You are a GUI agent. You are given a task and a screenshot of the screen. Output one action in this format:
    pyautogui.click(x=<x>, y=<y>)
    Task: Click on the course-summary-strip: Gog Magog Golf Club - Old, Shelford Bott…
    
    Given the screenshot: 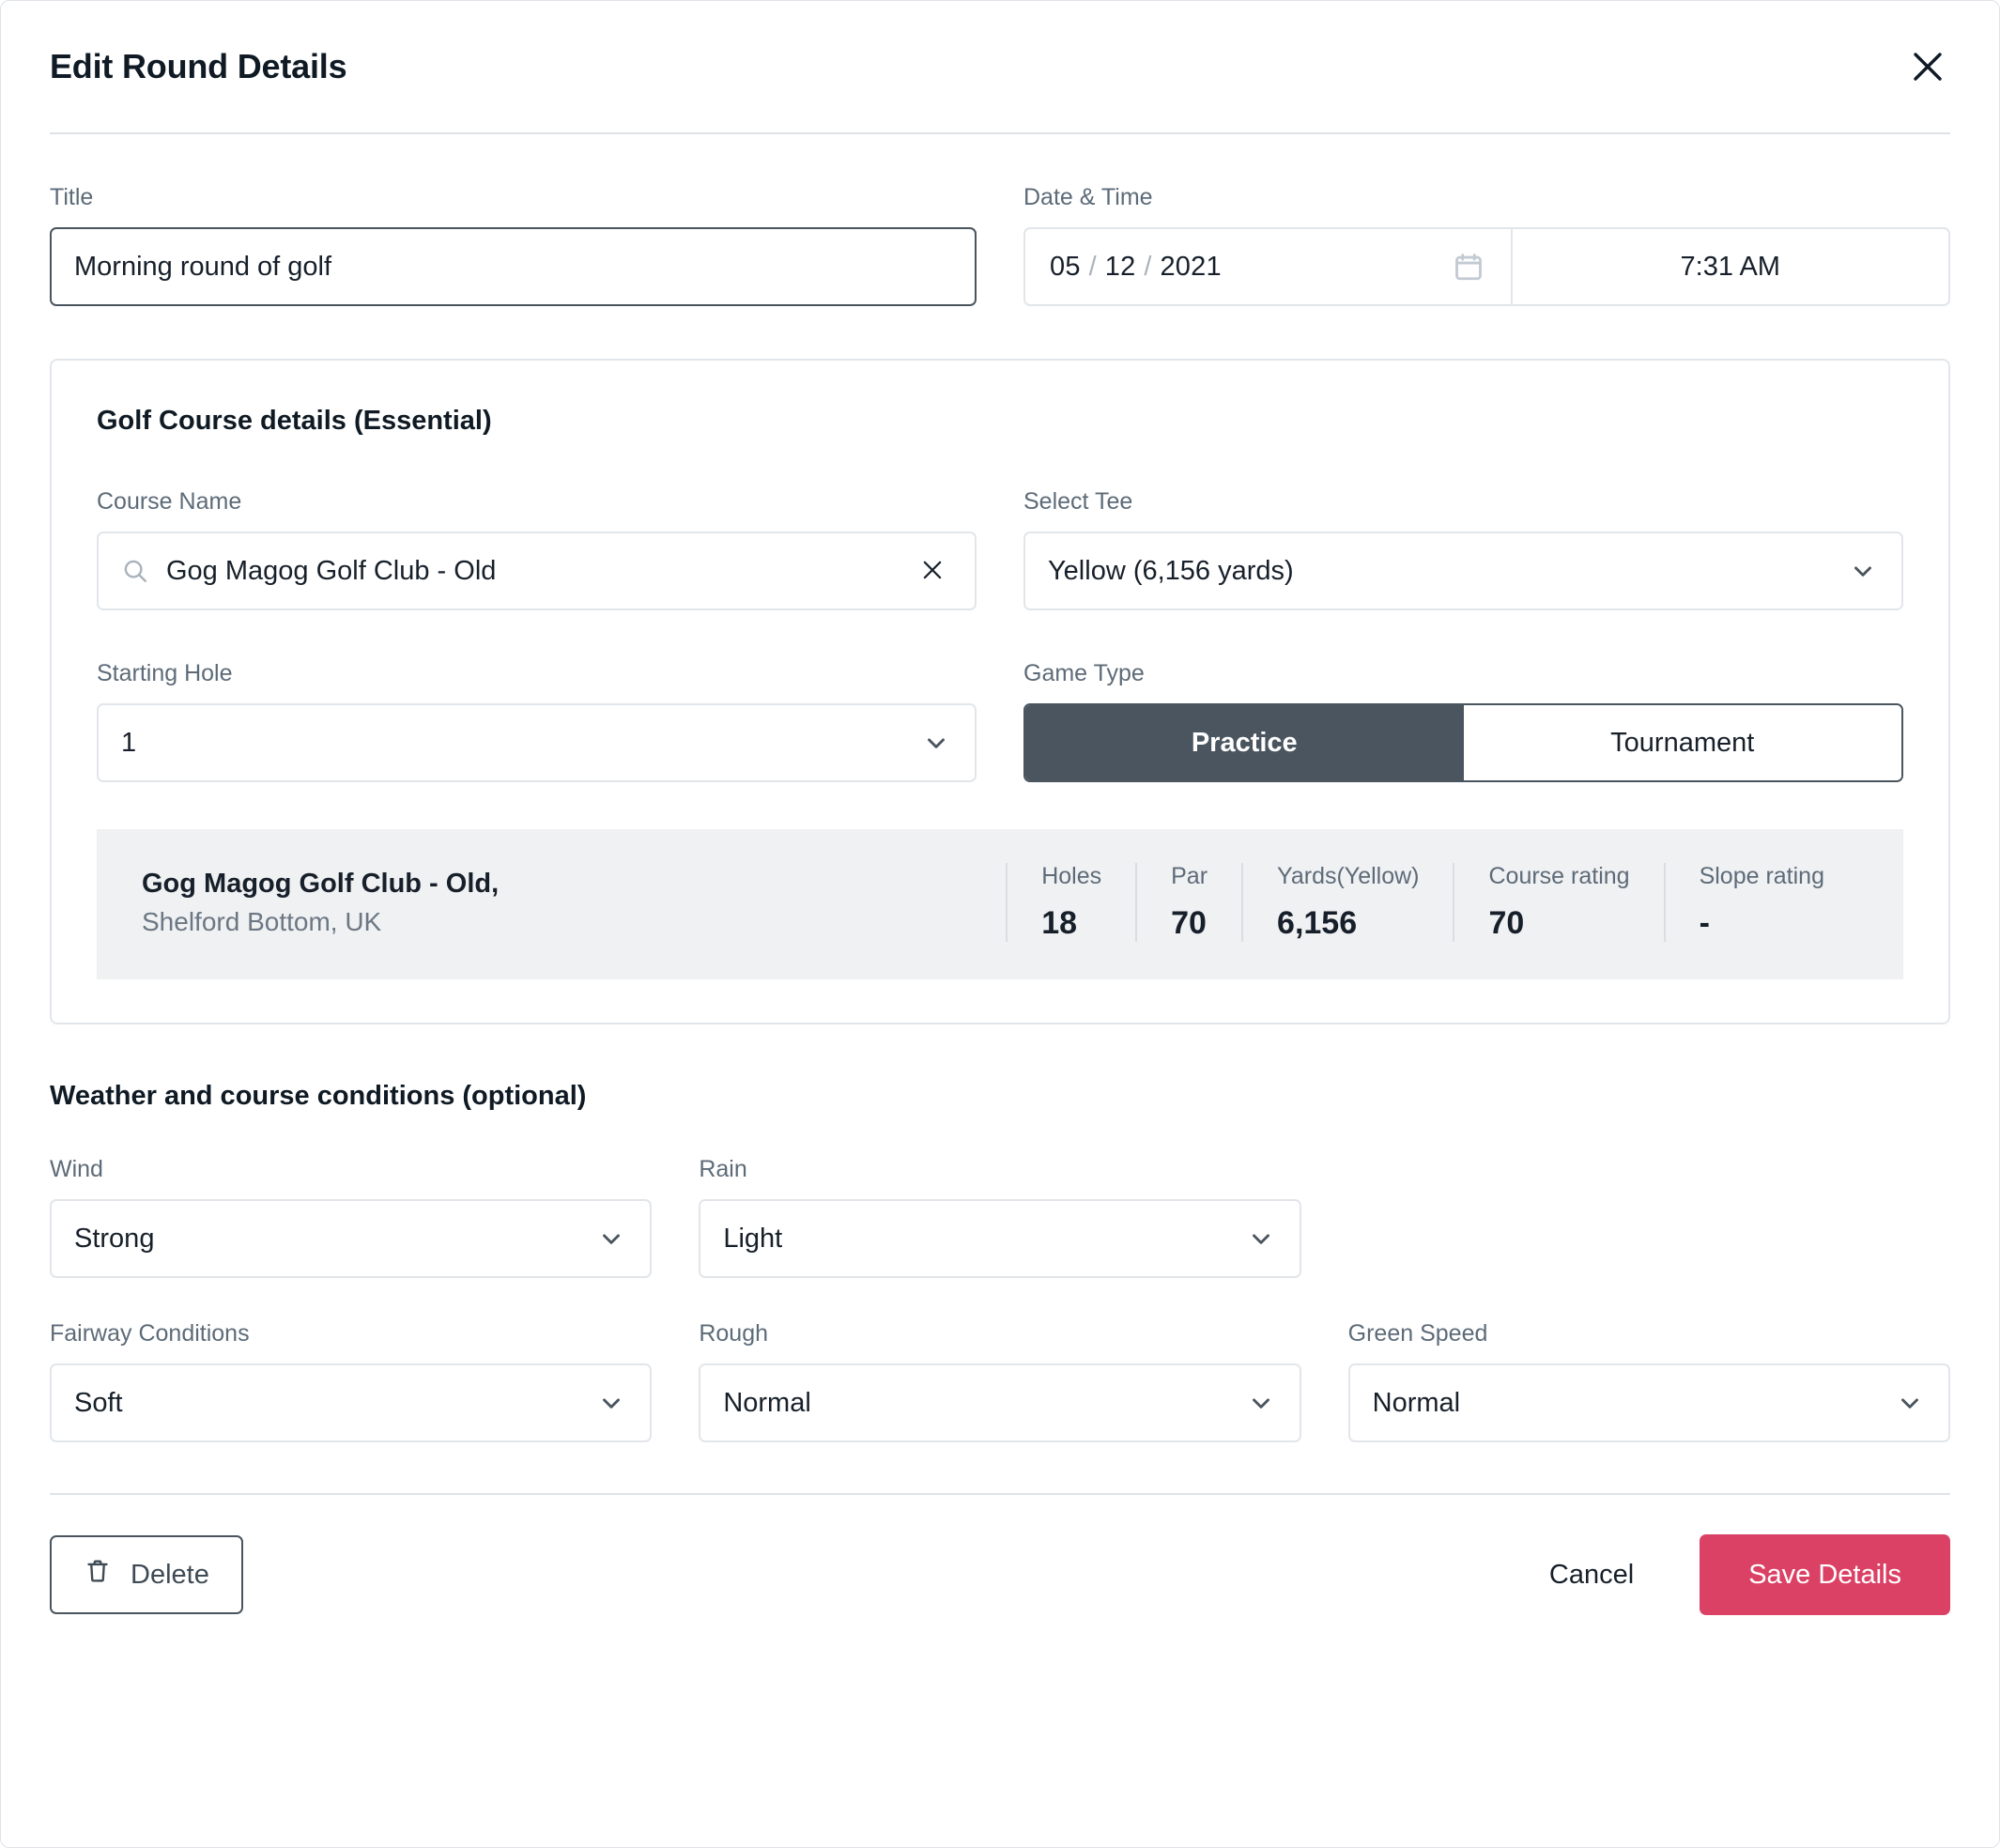 What is the action you would take?
    pyautogui.click(x=1000, y=904)
    